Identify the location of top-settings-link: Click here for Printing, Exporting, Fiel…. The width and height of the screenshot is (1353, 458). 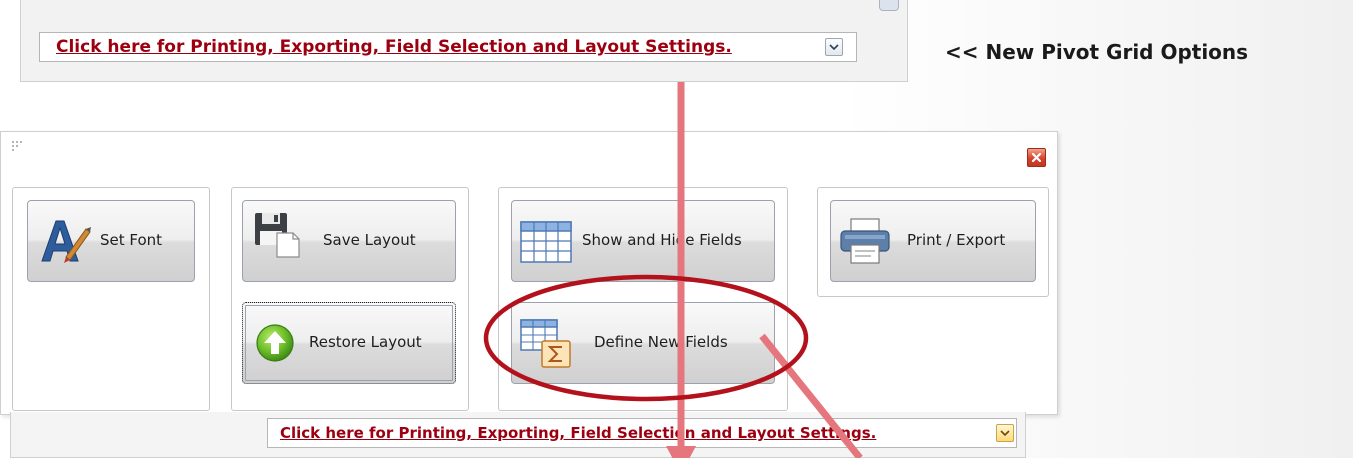
(394, 47).